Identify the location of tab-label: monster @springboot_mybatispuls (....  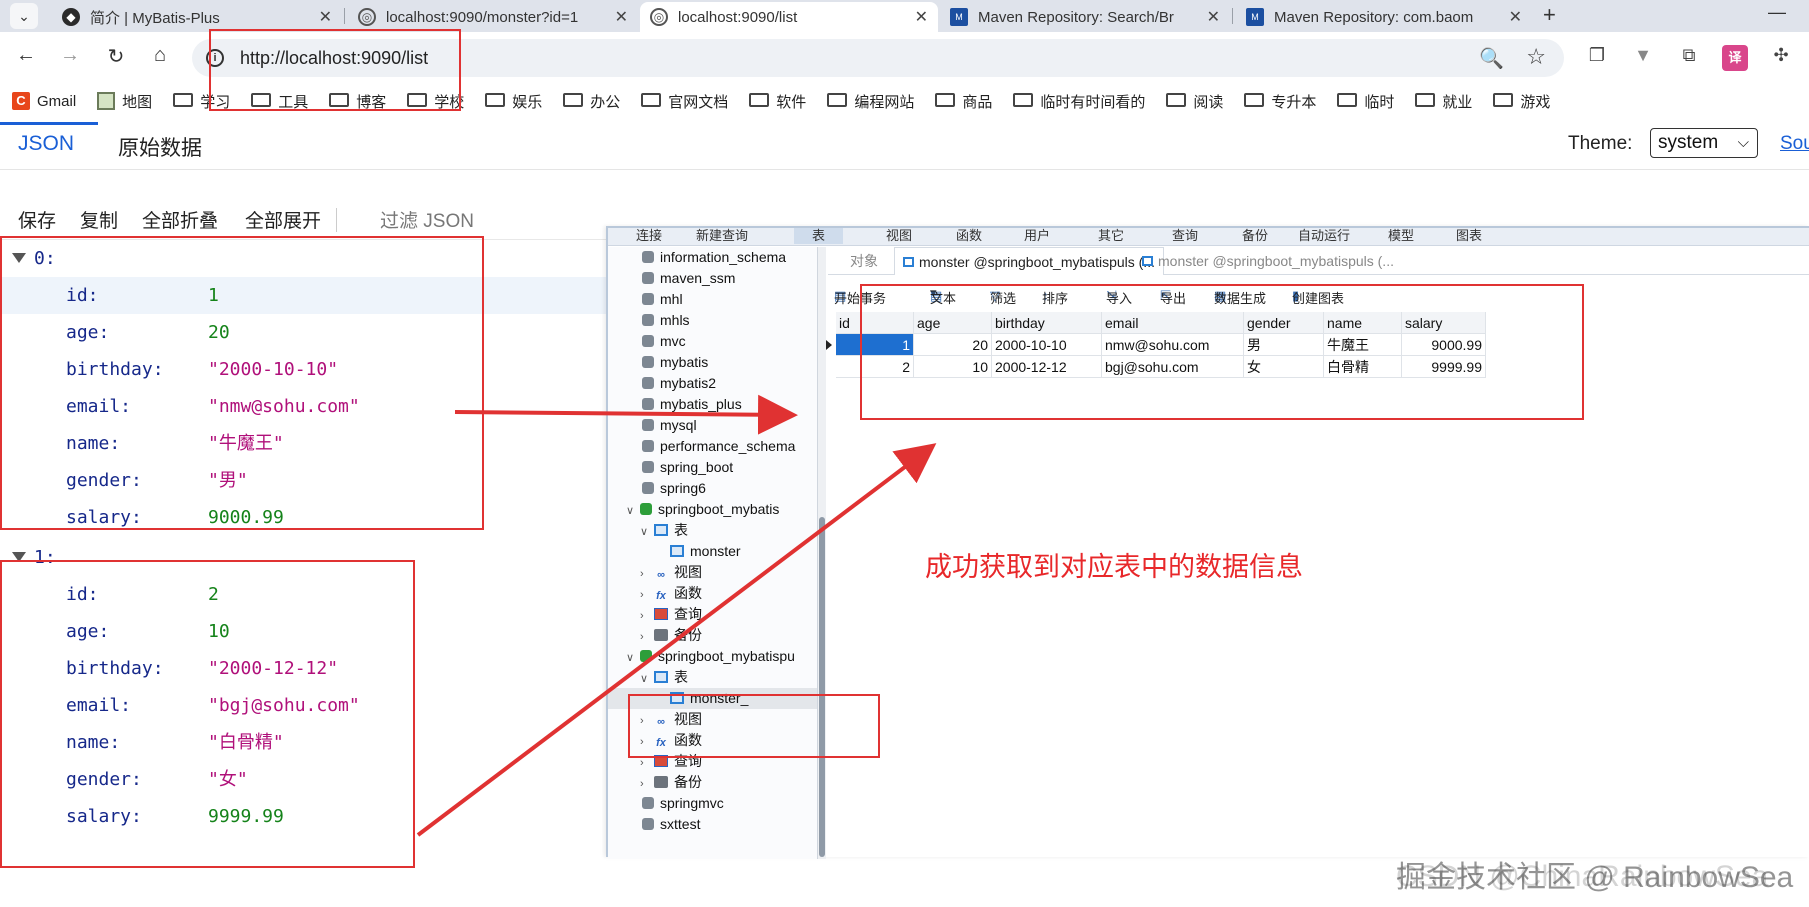
(1276, 261).